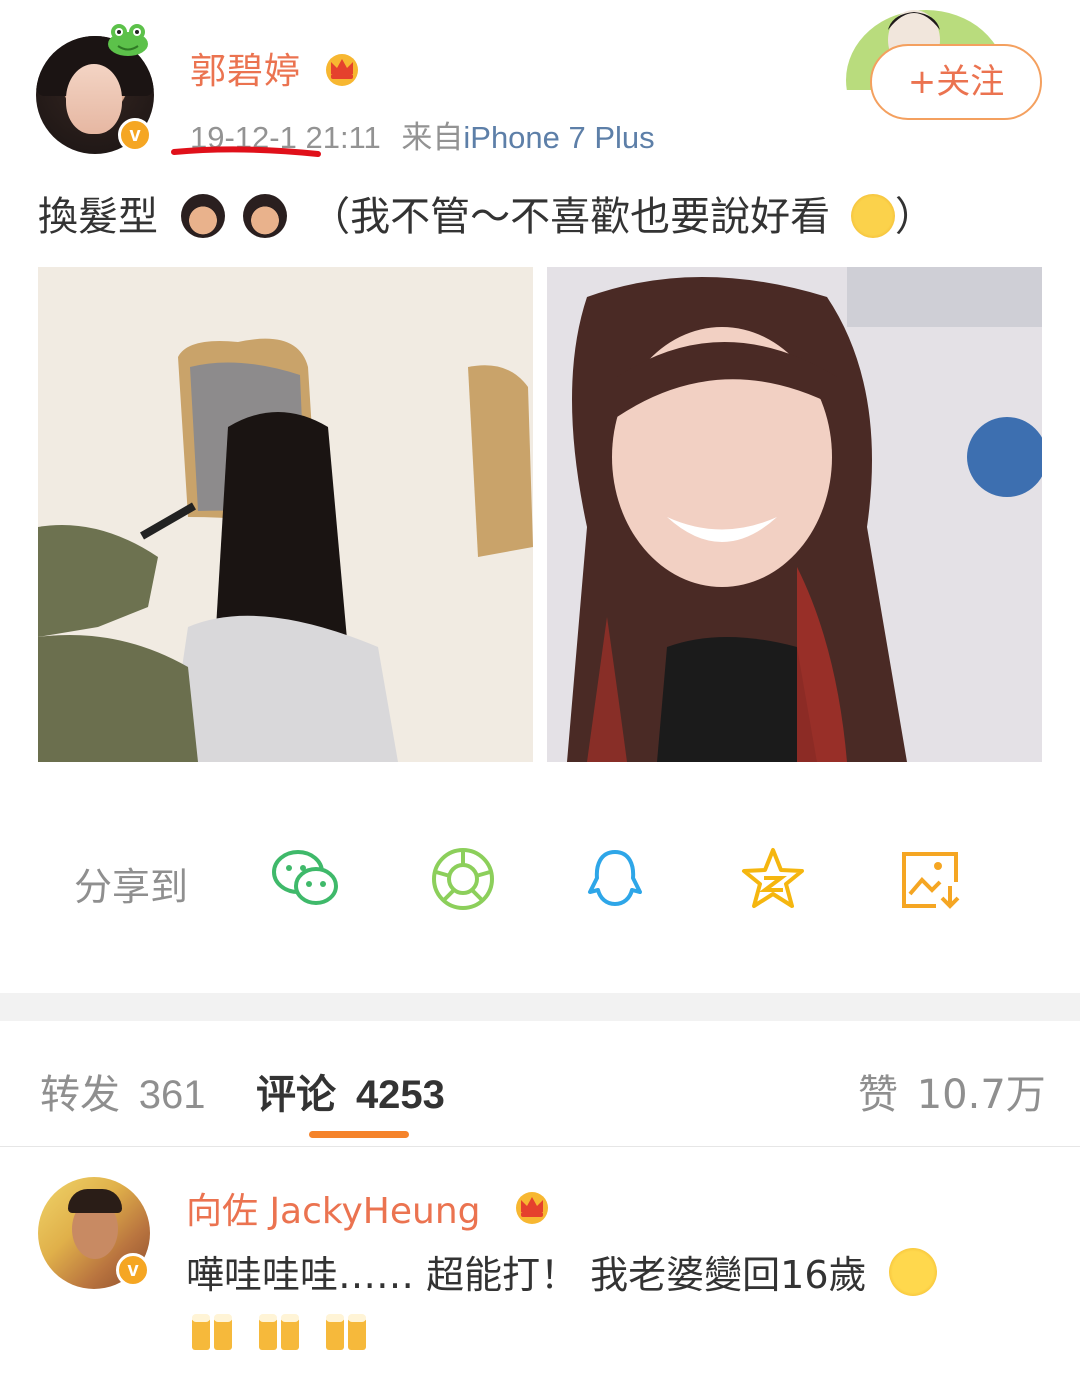 The width and height of the screenshot is (1080, 1374). Describe the element at coordinates (558, 137) in the screenshot. I see `source-device-link: iPhone 7 Plus` at that location.